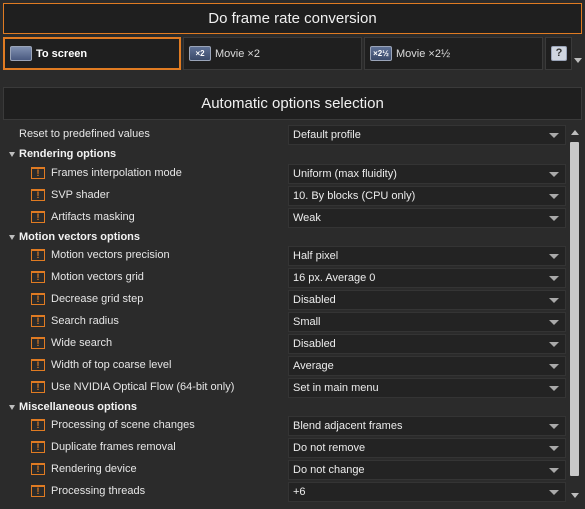  What do you see at coordinates (329, 448) in the screenshot?
I see `dropdown-value: Do not remove` at bounding box center [329, 448].